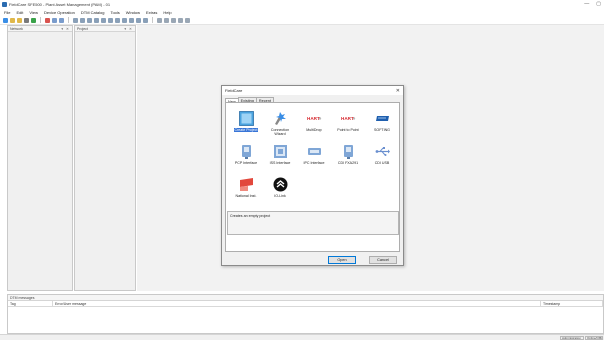  What do you see at coordinates (105, 158) in the screenshot?
I see `project-pane: Project ▾ ✕` at bounding box center [105, 158].